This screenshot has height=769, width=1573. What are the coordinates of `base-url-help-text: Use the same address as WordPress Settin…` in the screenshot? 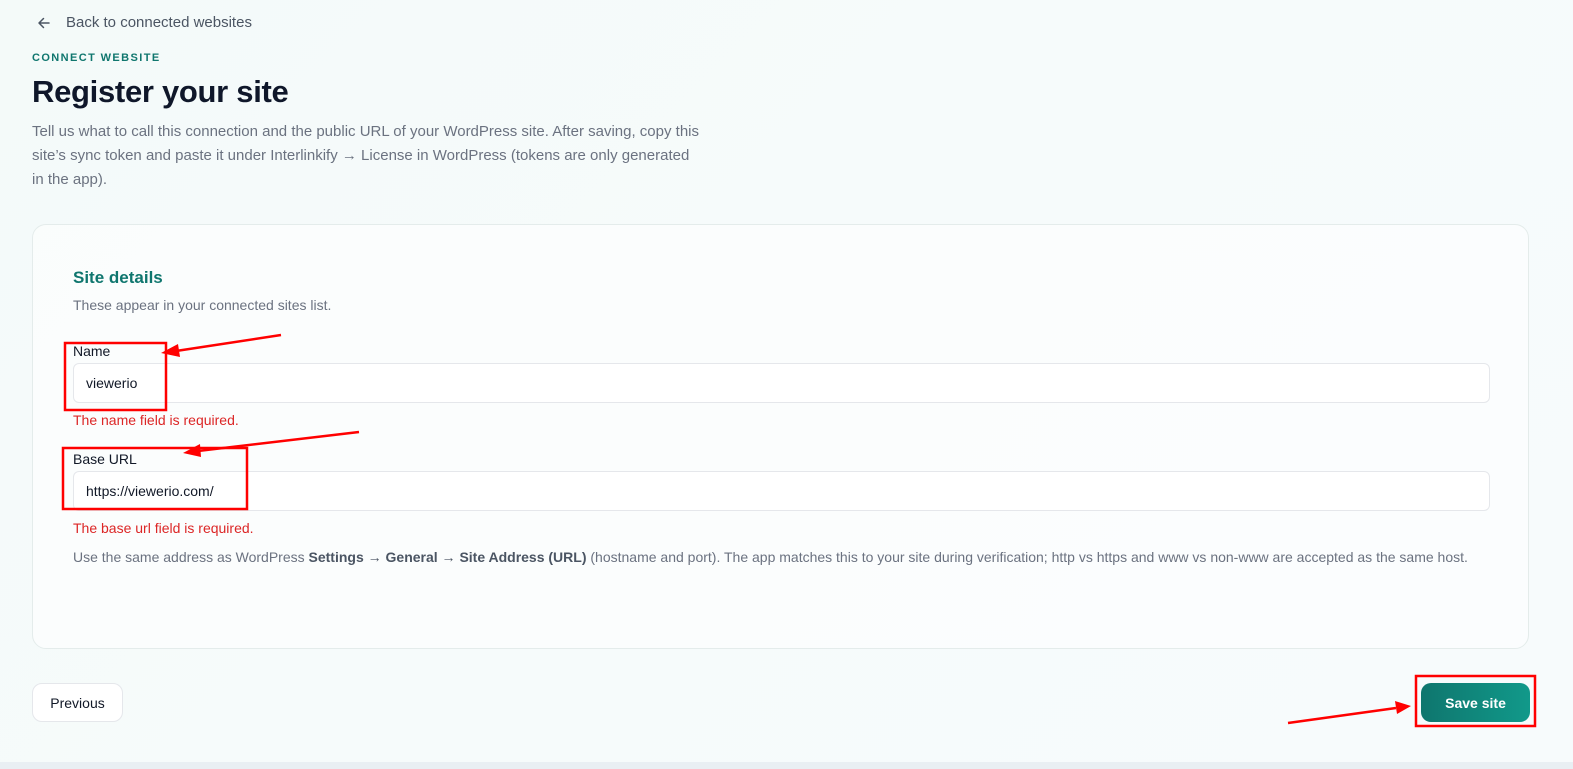 It's located at (783, 557).